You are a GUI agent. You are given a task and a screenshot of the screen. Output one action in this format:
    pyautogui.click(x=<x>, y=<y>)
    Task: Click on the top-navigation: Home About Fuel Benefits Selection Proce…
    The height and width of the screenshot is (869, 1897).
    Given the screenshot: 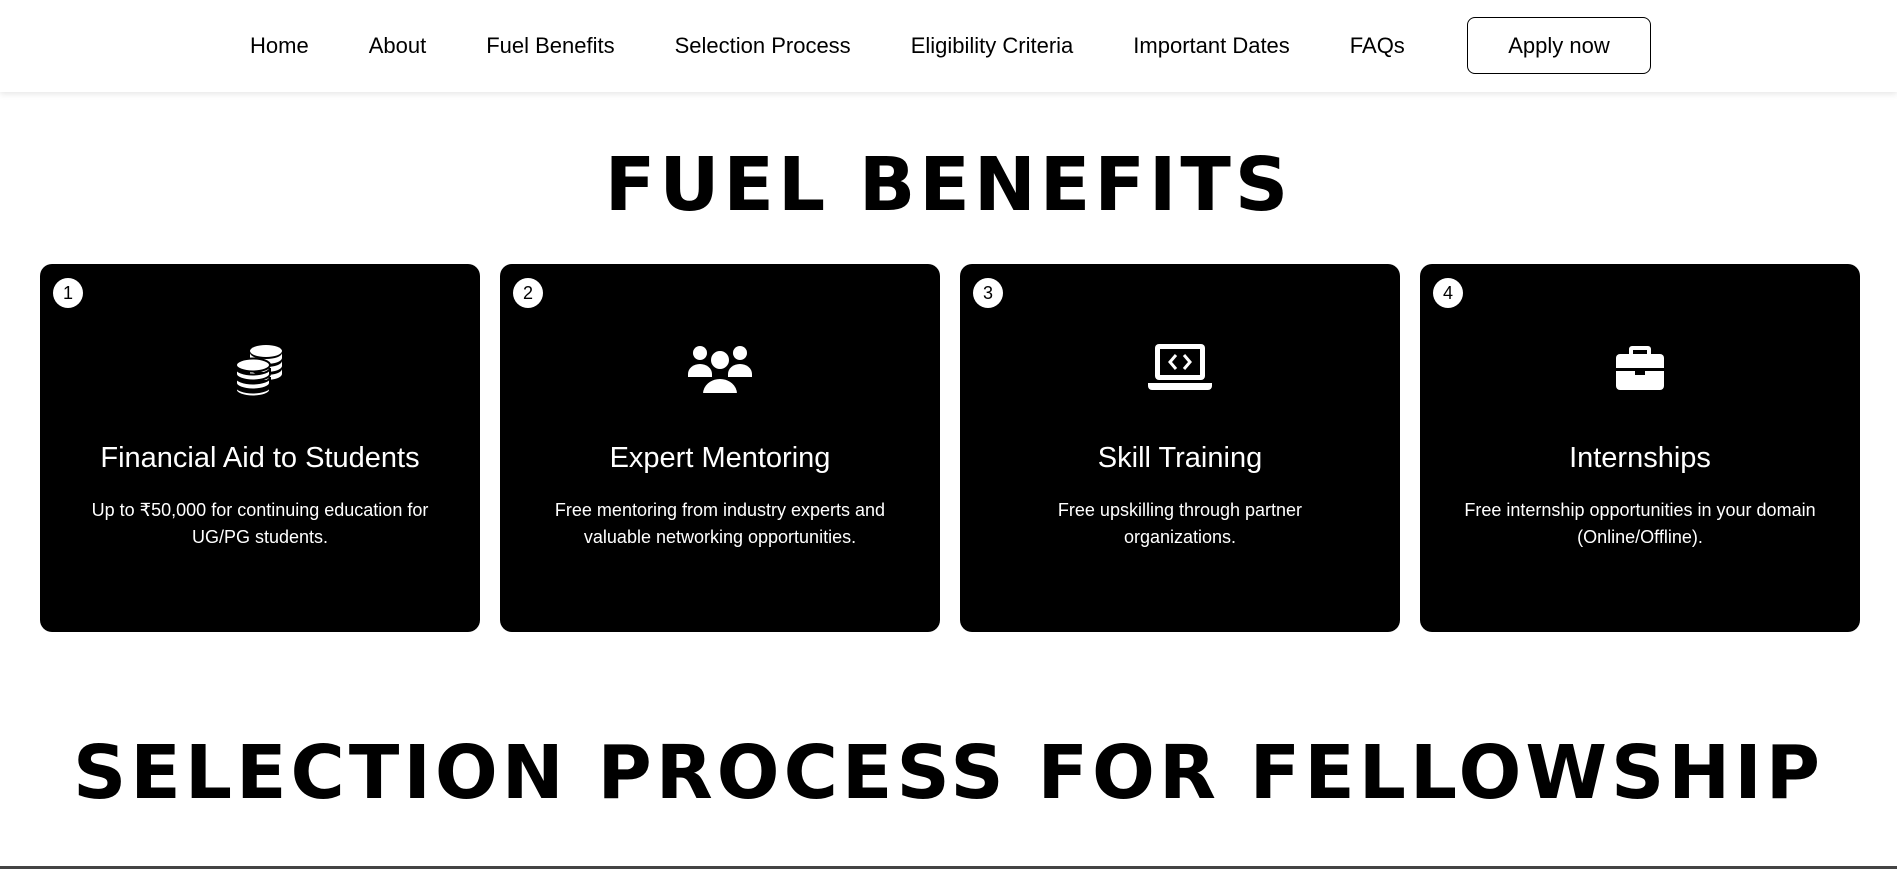 What is the action you would take?
    pyautogui.click(x=948, y=46)
    